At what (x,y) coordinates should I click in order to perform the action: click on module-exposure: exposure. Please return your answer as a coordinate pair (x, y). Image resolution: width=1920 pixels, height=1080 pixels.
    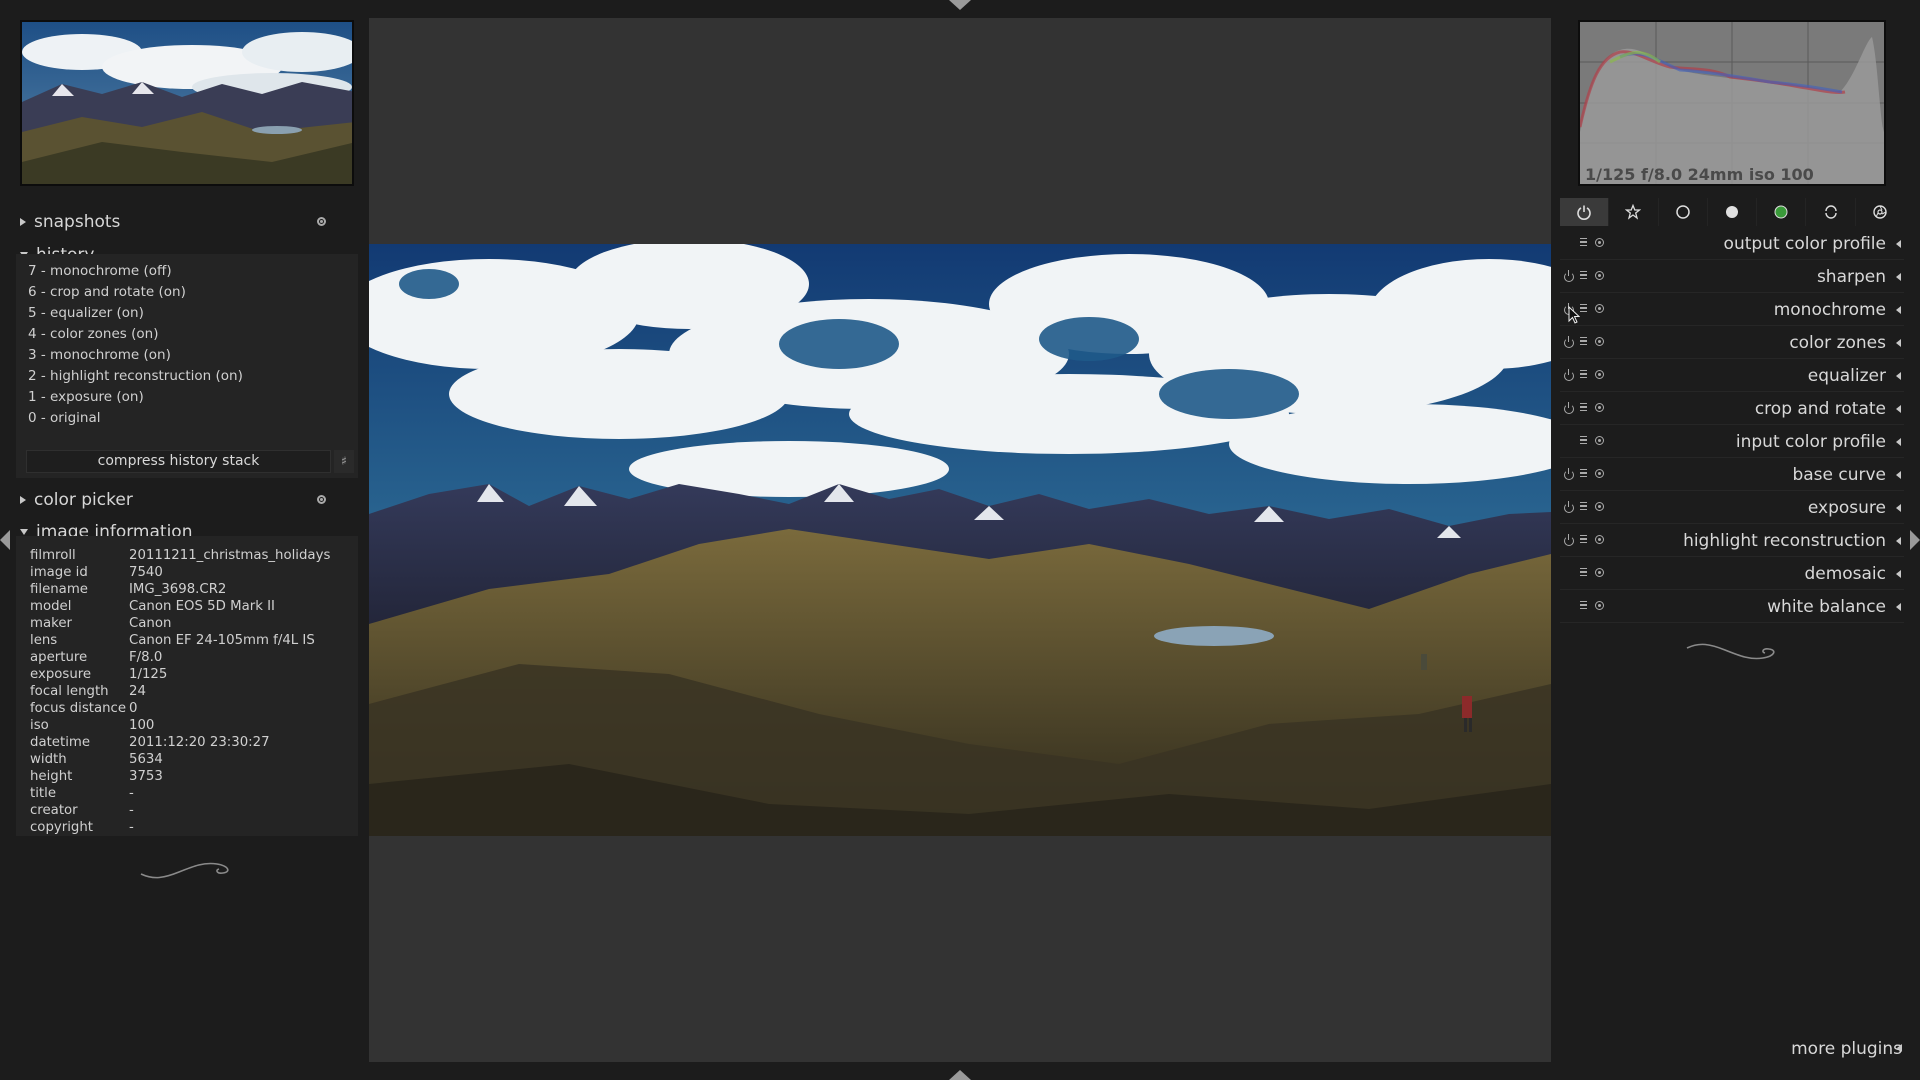
    Looking at the image, I should click on (1732, 508).